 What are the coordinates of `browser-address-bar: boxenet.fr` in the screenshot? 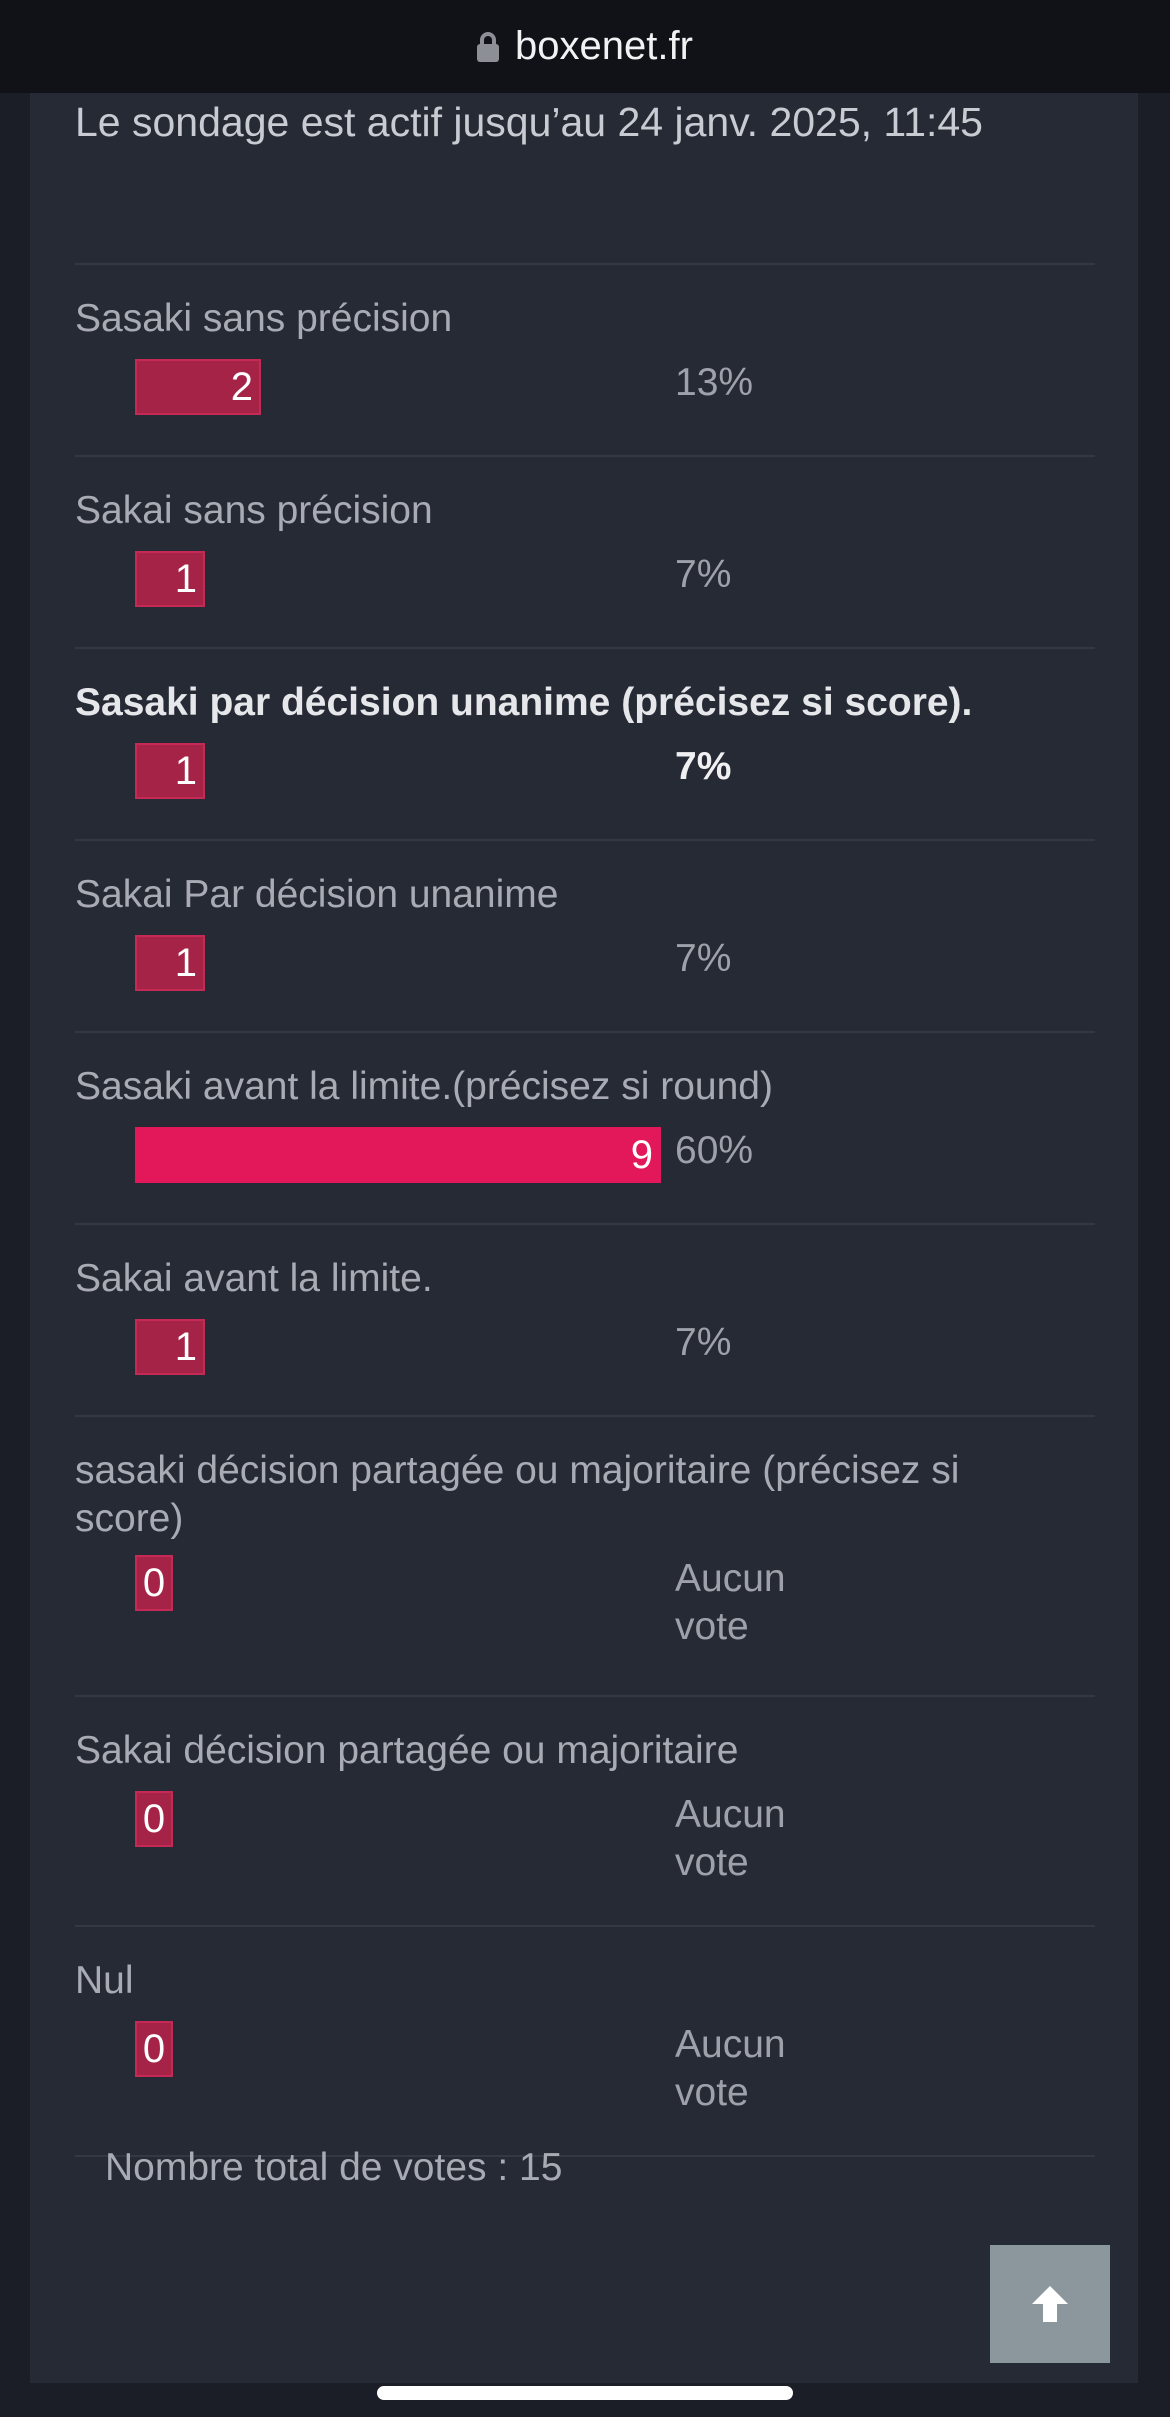 It's located at (585, 46).